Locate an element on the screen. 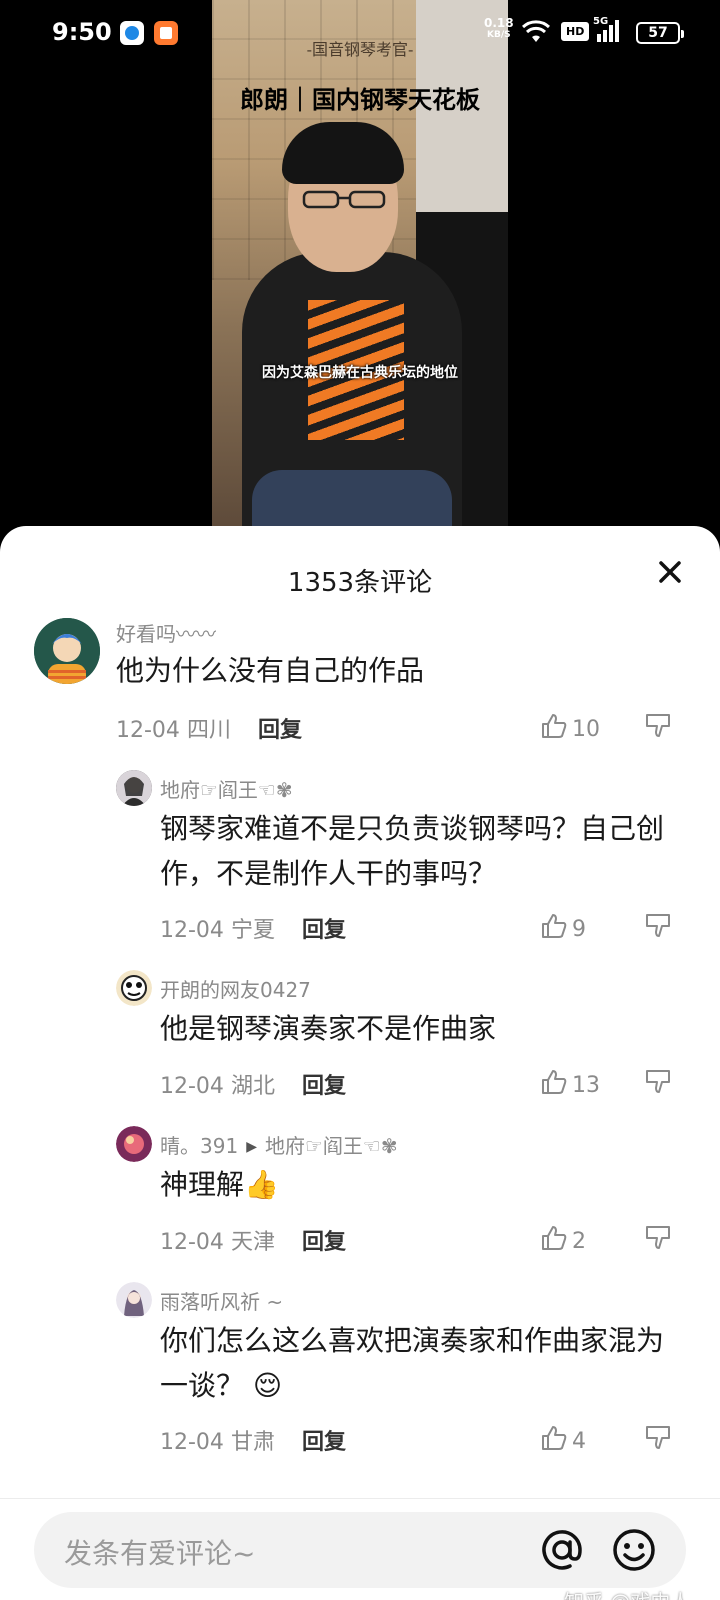 The width and height of the screenshot is (720, 1600). like-button: 4 is located at coordinates (563, 1439).